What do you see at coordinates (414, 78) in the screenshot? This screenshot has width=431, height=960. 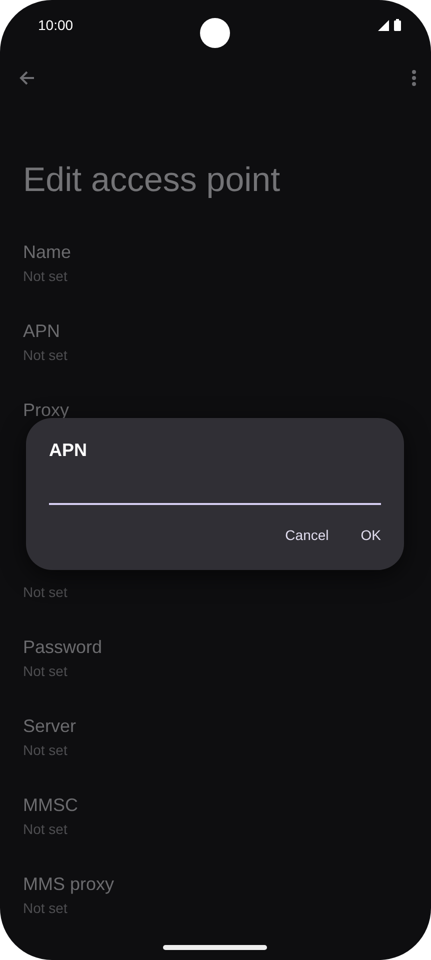 I see `more-options-icon` at bounding box center [414, 78].